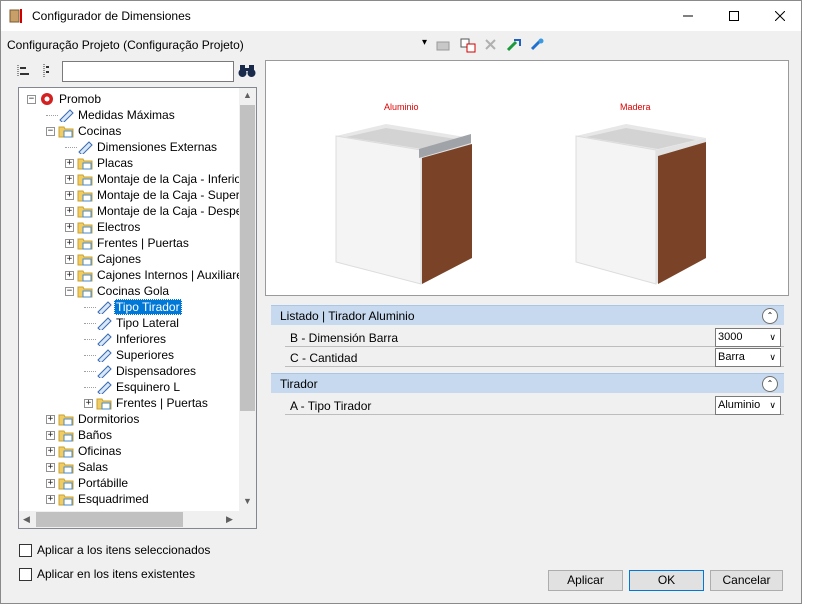 The height and width of the screenshot is (614, 818). I want to click on tree-item-label: Baños, so click(95, 435).